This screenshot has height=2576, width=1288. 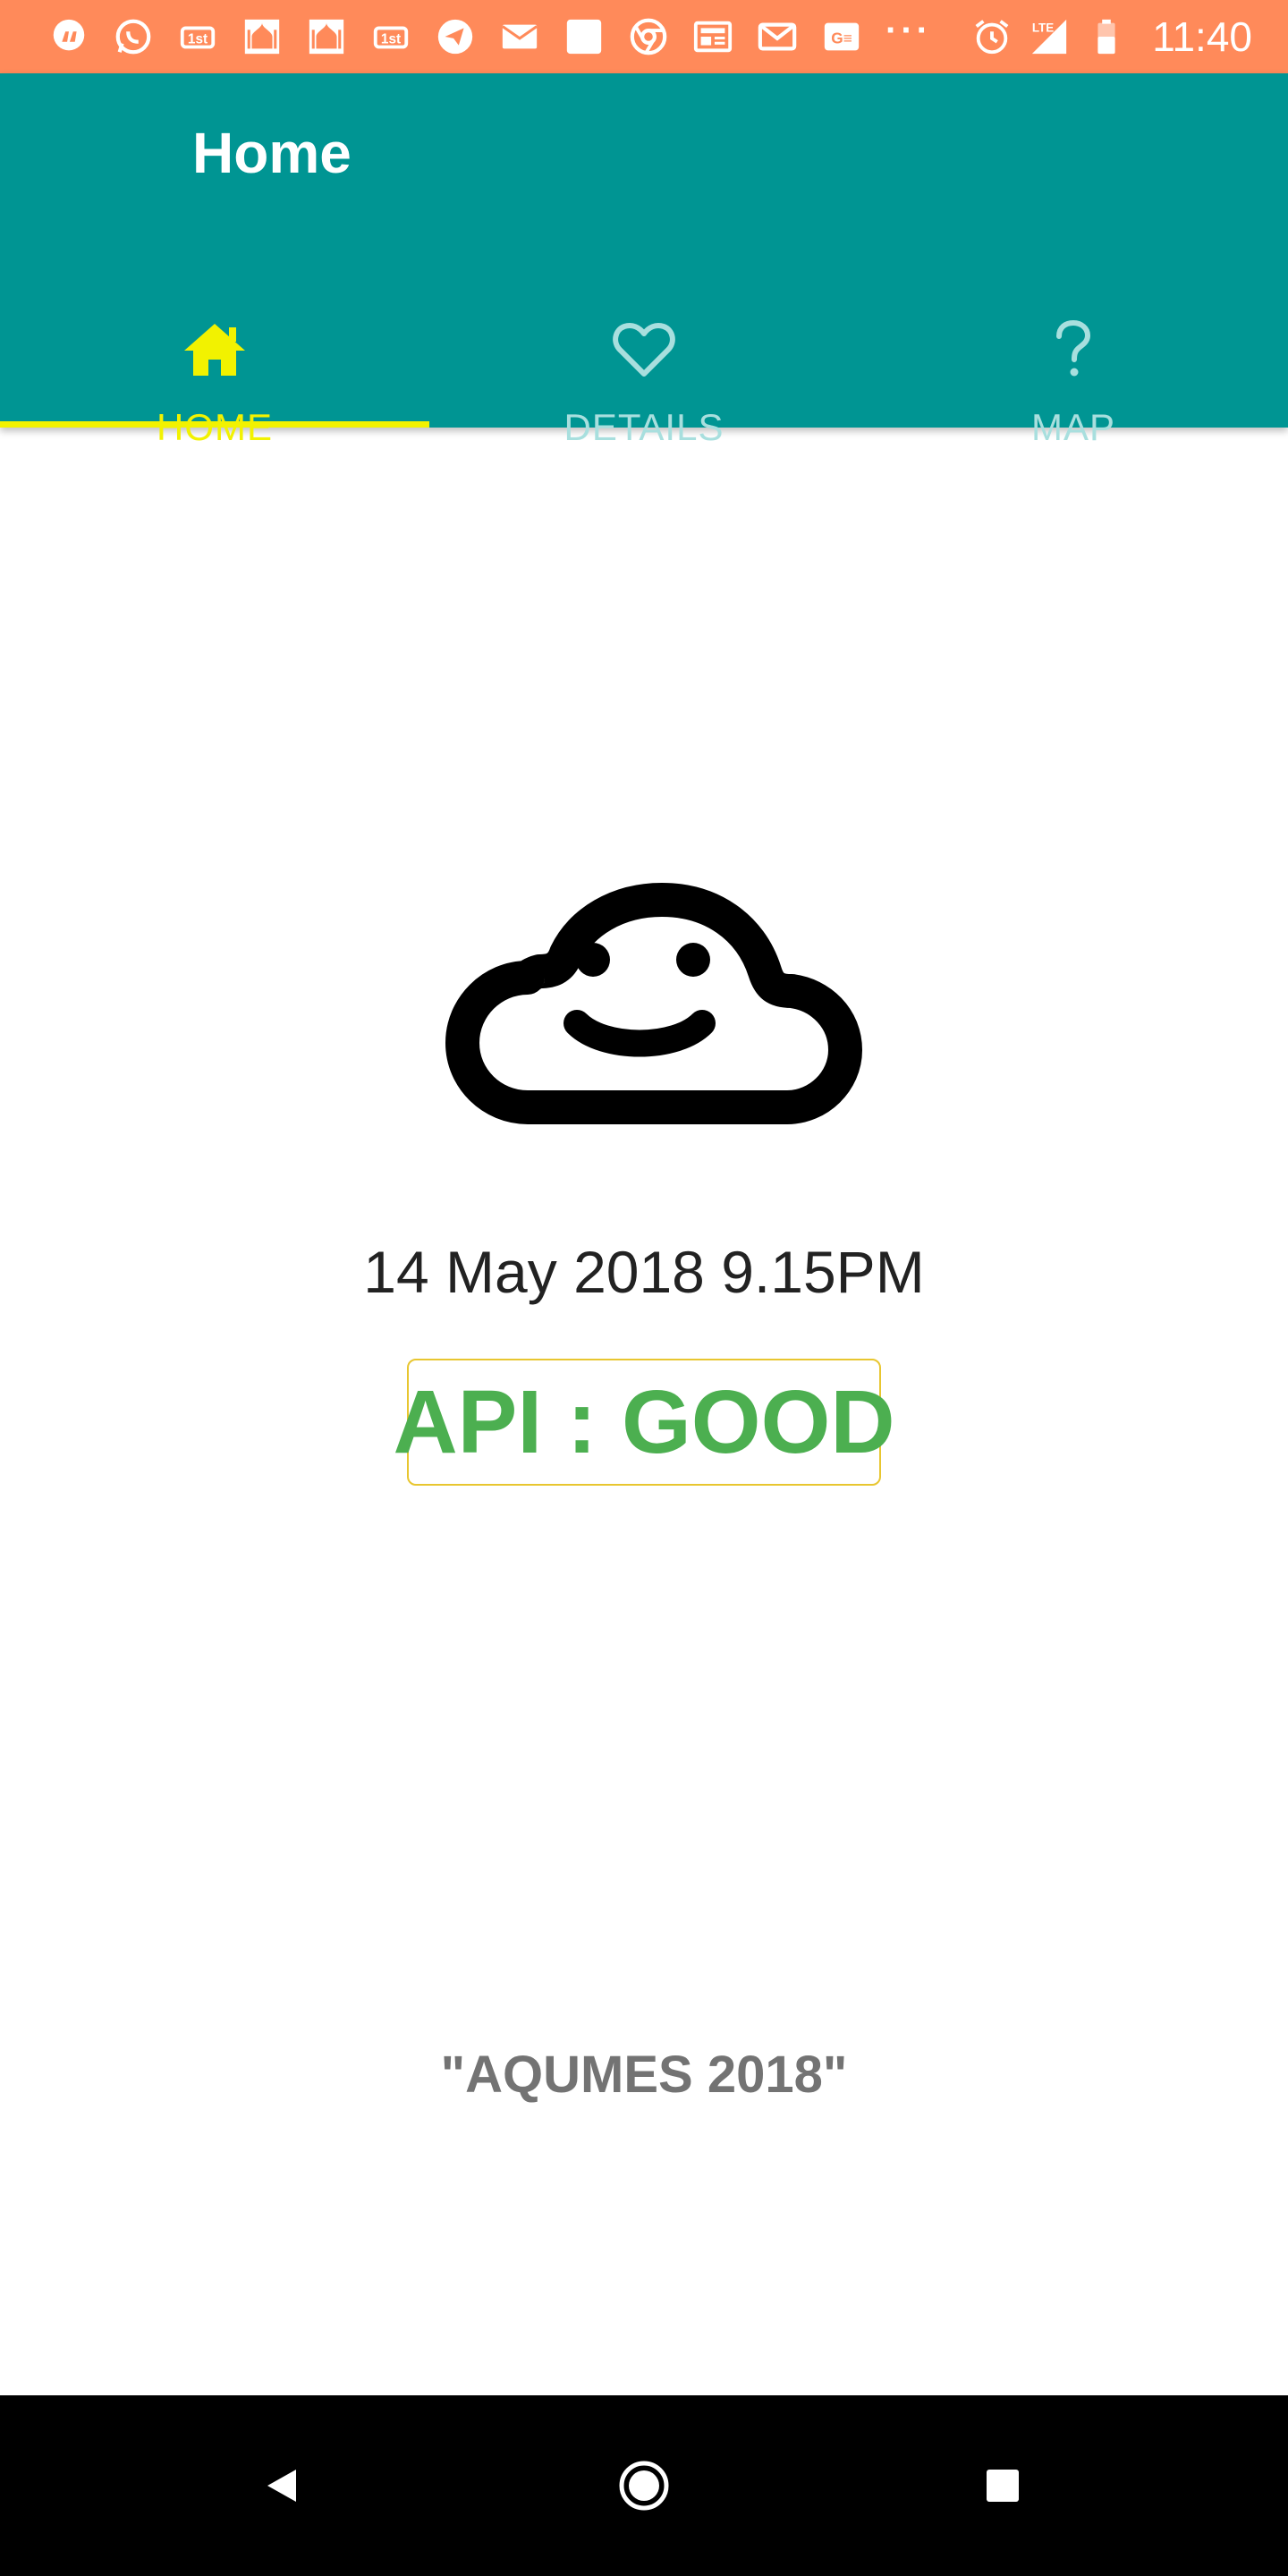 I want to click on svg-text: LTE, so click(x=1043, y=27).